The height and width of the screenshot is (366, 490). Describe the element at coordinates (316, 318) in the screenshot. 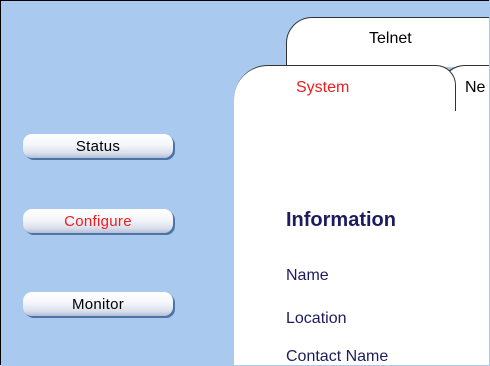

I see `field-label-location: Location` at that location.